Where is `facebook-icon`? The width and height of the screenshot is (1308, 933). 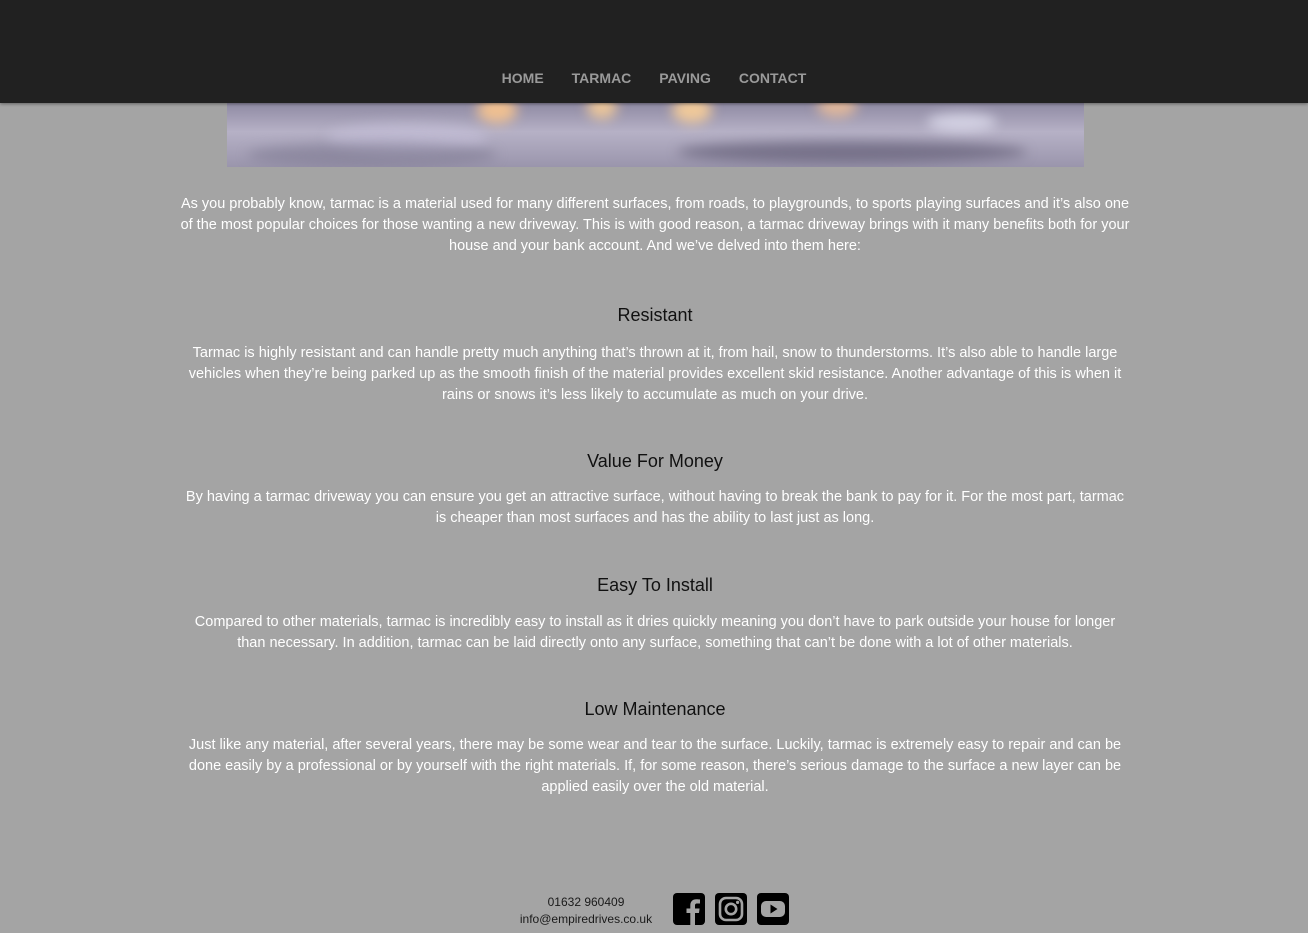
facebook-icon is located at coordinates (689, 909).